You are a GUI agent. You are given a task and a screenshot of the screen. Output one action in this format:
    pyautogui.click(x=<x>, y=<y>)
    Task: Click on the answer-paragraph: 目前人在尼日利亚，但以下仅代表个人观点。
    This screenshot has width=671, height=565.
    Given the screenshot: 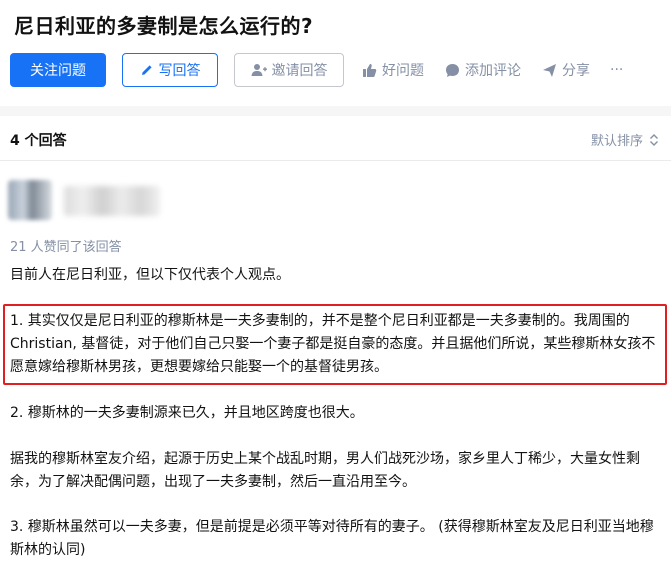 What is the action you would take?
    pyautogui.click(x=150, y=275)
    